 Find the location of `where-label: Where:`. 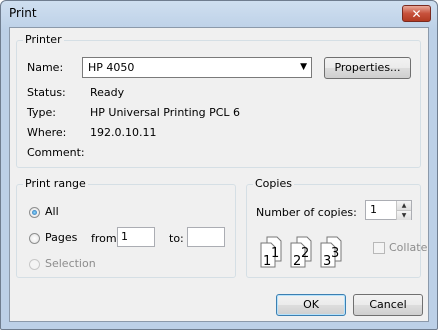

where-label: Where: is located at coordinates (47, 132).